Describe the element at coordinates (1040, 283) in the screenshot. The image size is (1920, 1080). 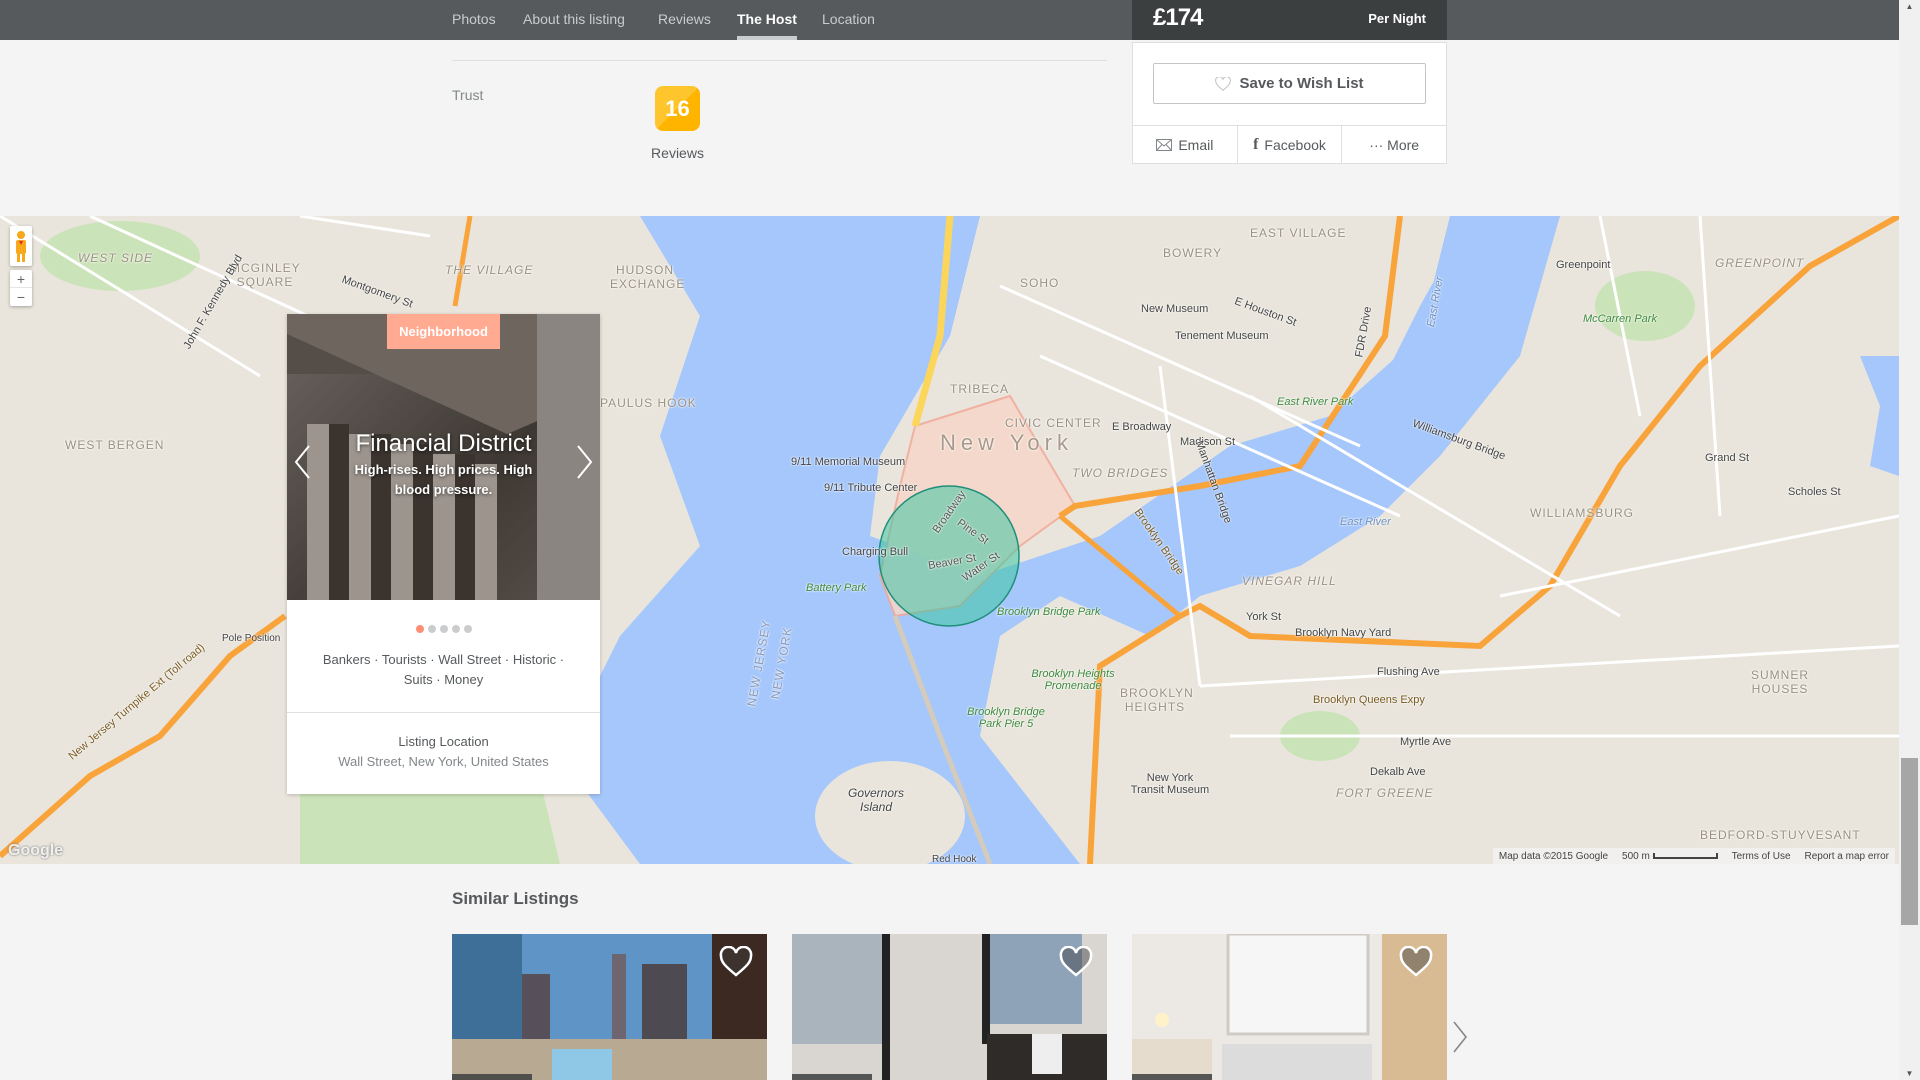
I see `map-label-soho: SOHO` at that location.